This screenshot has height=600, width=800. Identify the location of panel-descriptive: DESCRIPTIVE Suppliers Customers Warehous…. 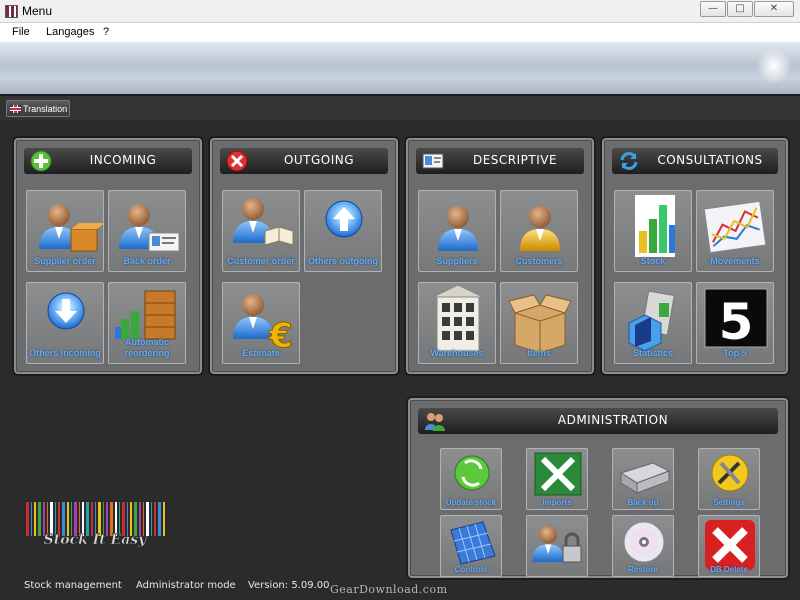
(500, 256).